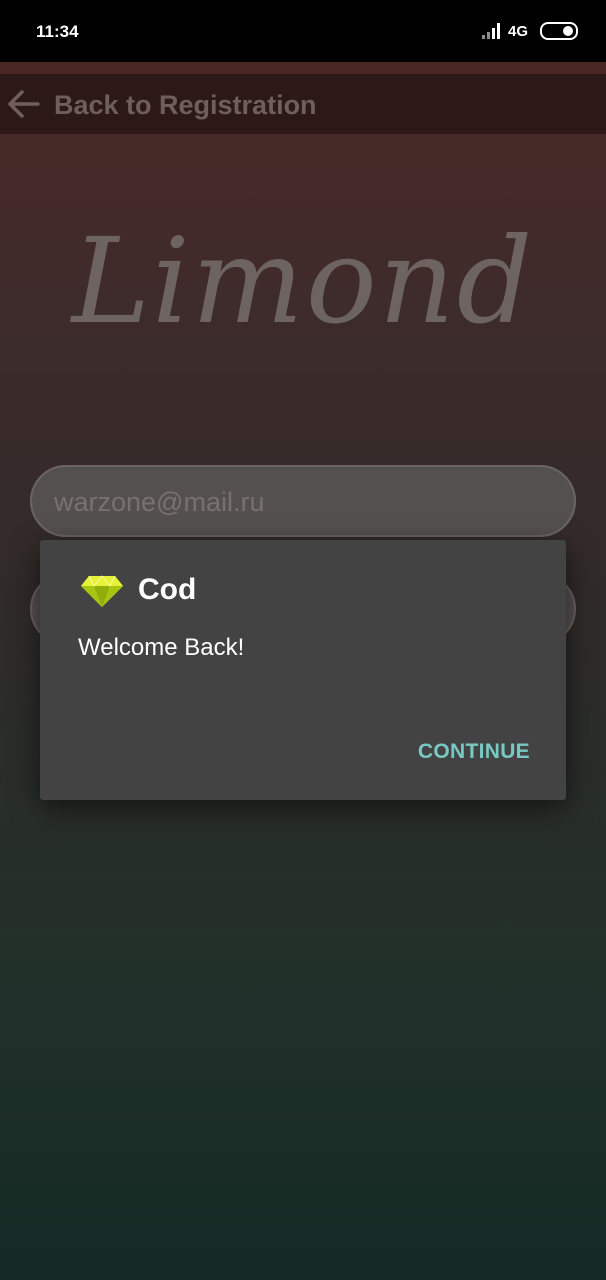 The width and height of the screenshot is (606, 1280). What do you see at coordinates (303, 68) in the screenshot?
I see `app-top-strip` at bounding box center [303, 68].